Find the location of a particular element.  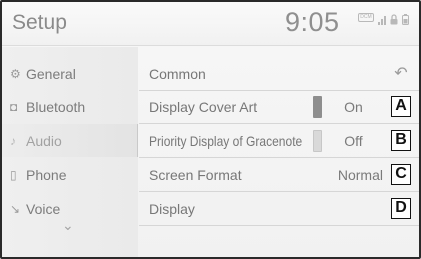

signal-icon is located at coordinates (382, 22).